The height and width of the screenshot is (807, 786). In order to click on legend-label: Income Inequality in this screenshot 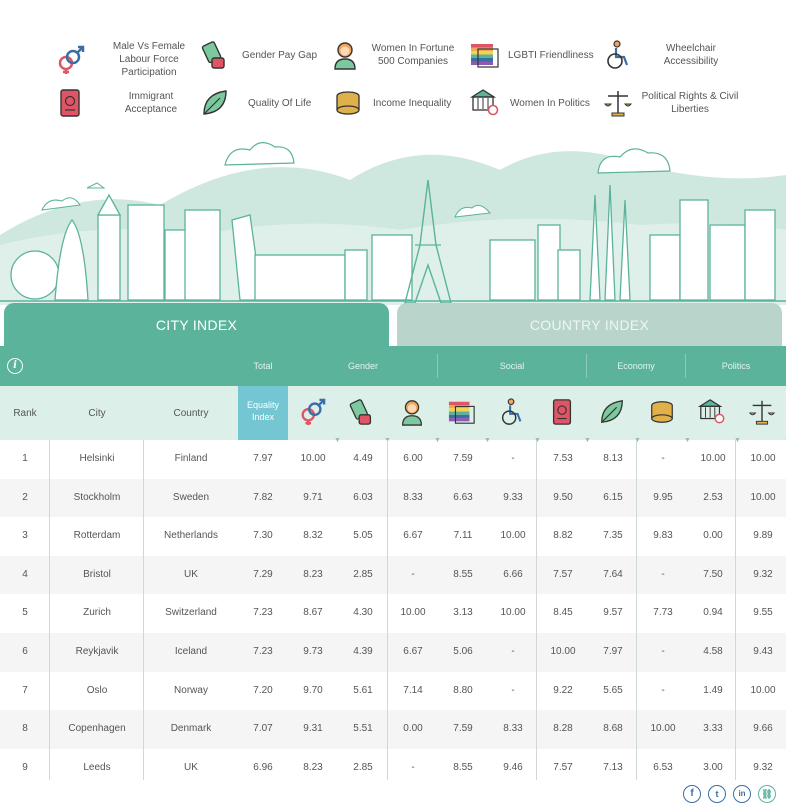, I will do `click(412, 103)`.